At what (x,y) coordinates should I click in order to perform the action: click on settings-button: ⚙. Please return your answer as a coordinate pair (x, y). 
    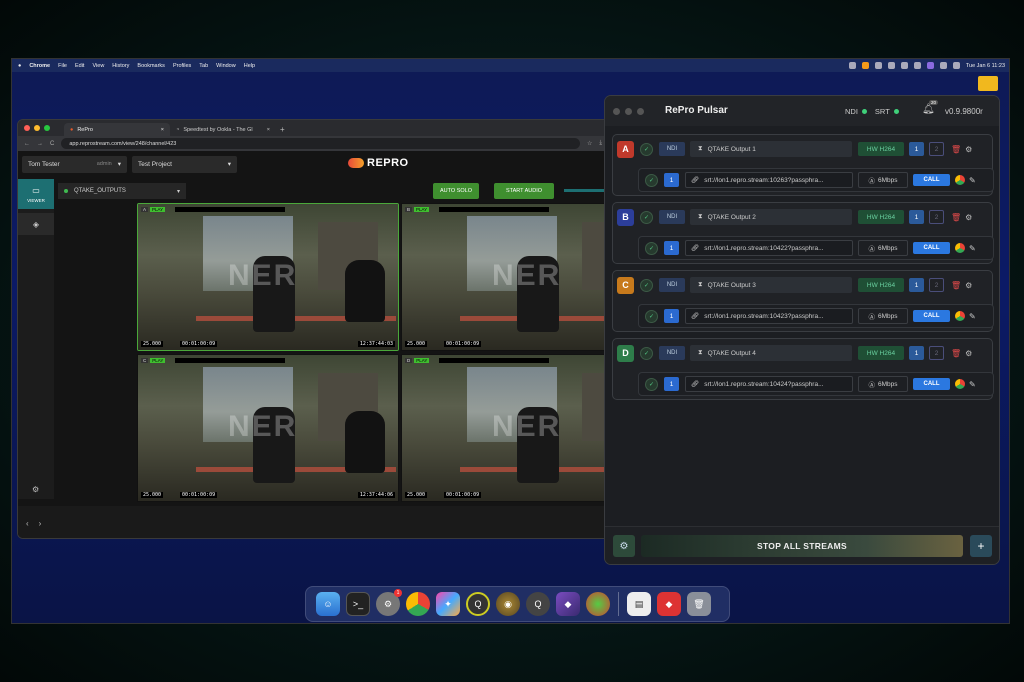
    Looking at the image, I should click on (624, 546).